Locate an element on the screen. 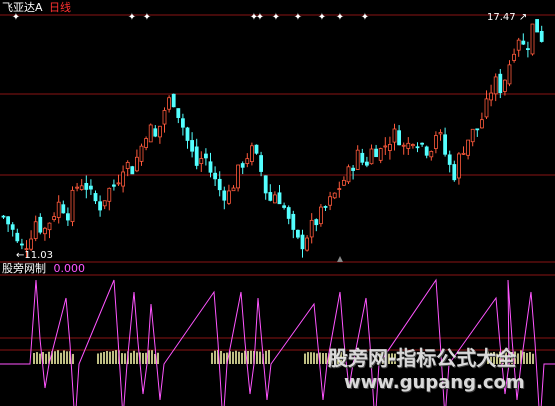 The height and width of the screenshot is (406, 555). high-price-label: 17.47 ↗ is located at coordinates (507, 17).